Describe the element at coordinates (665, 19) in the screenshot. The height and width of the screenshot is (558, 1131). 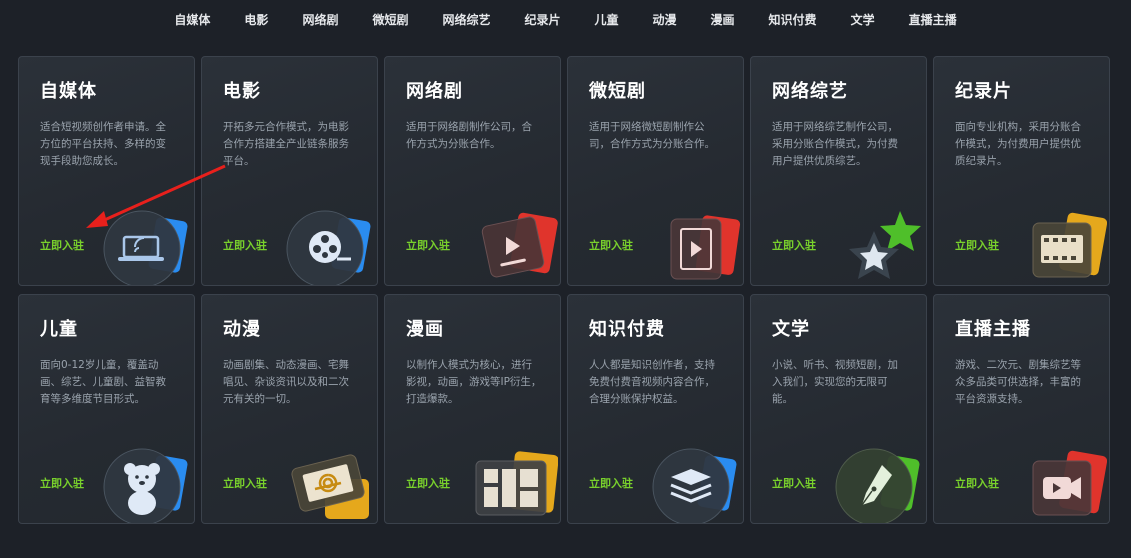
I see `nav-item-dongman: 动漫` at that location.